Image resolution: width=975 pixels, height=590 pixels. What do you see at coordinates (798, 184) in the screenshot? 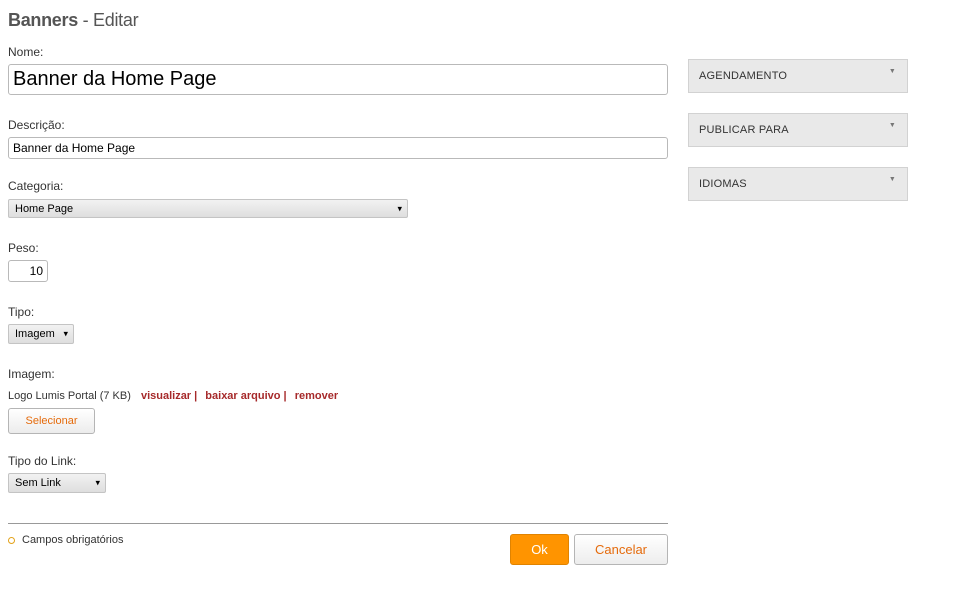
I see `idiomas-panel: IDIOMAS ▼` at bounding box center [798, 184].